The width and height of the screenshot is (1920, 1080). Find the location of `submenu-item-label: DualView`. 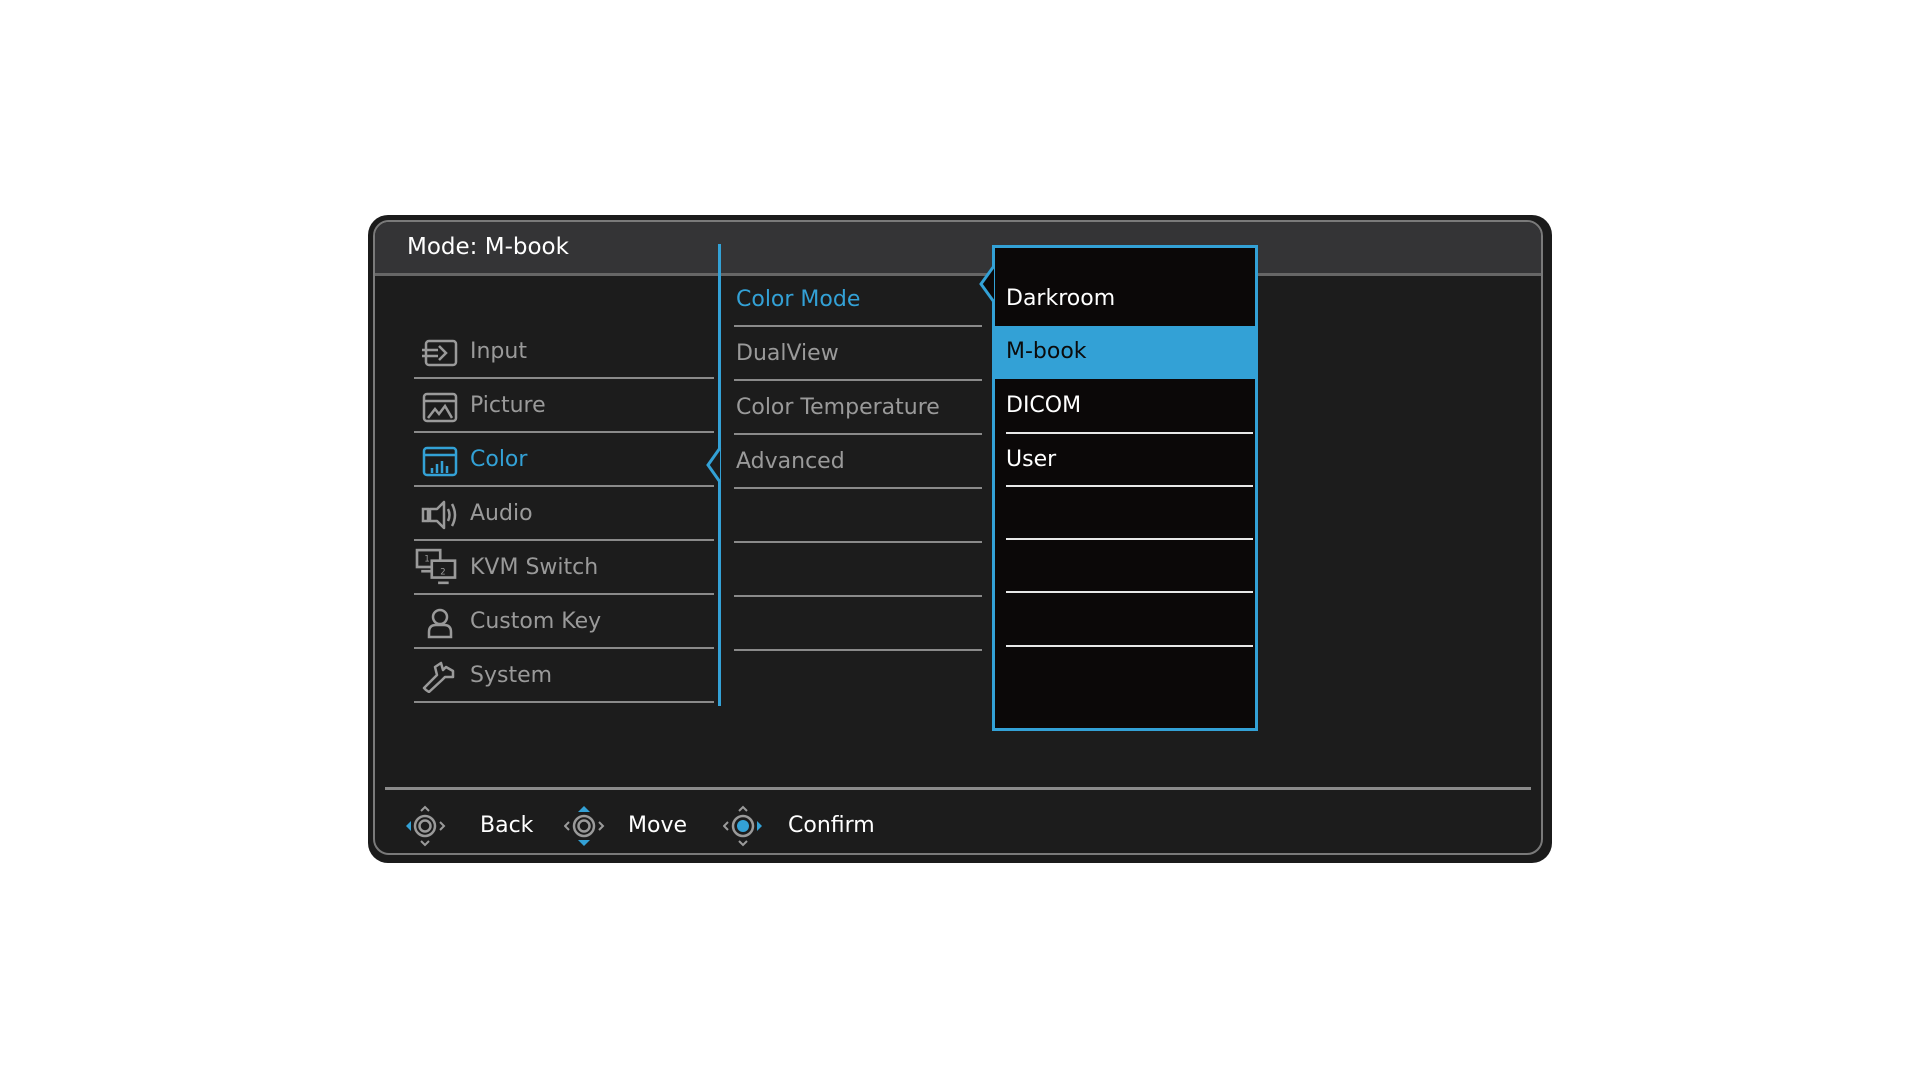

submenu-item-label: DualView is located at coordinates (787, 353).